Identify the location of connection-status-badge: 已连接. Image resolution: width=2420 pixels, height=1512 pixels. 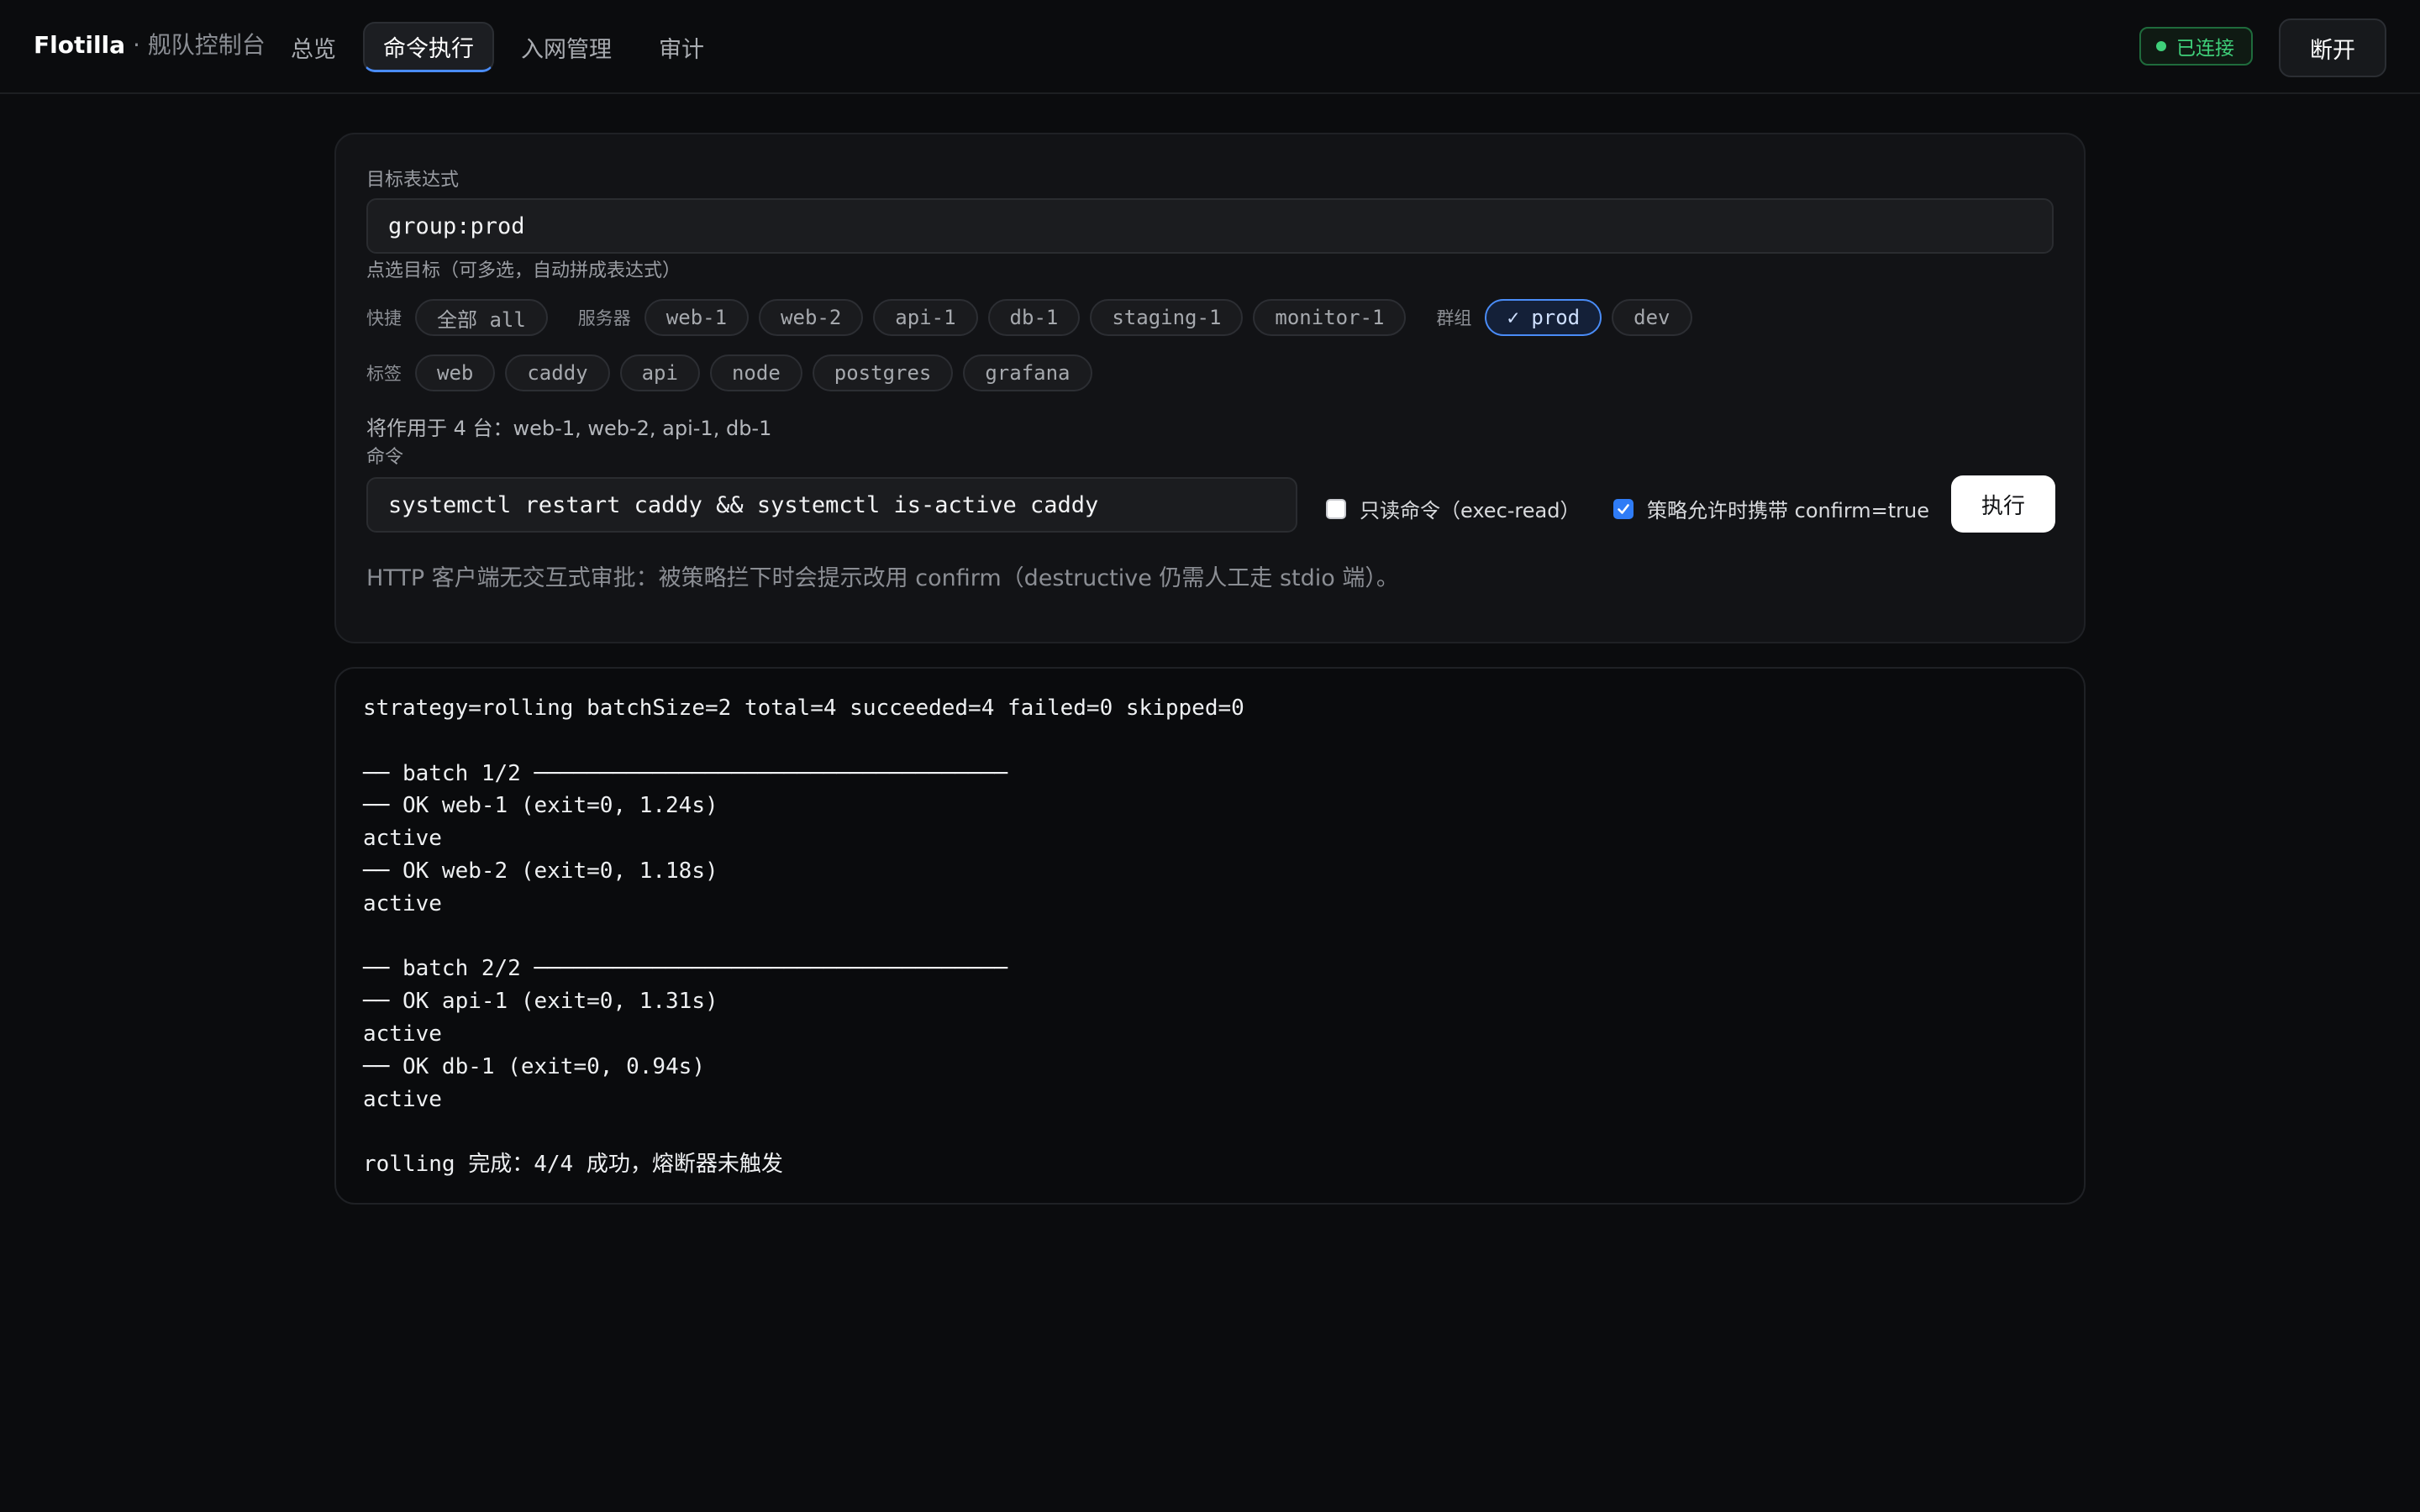
(2196, 46).